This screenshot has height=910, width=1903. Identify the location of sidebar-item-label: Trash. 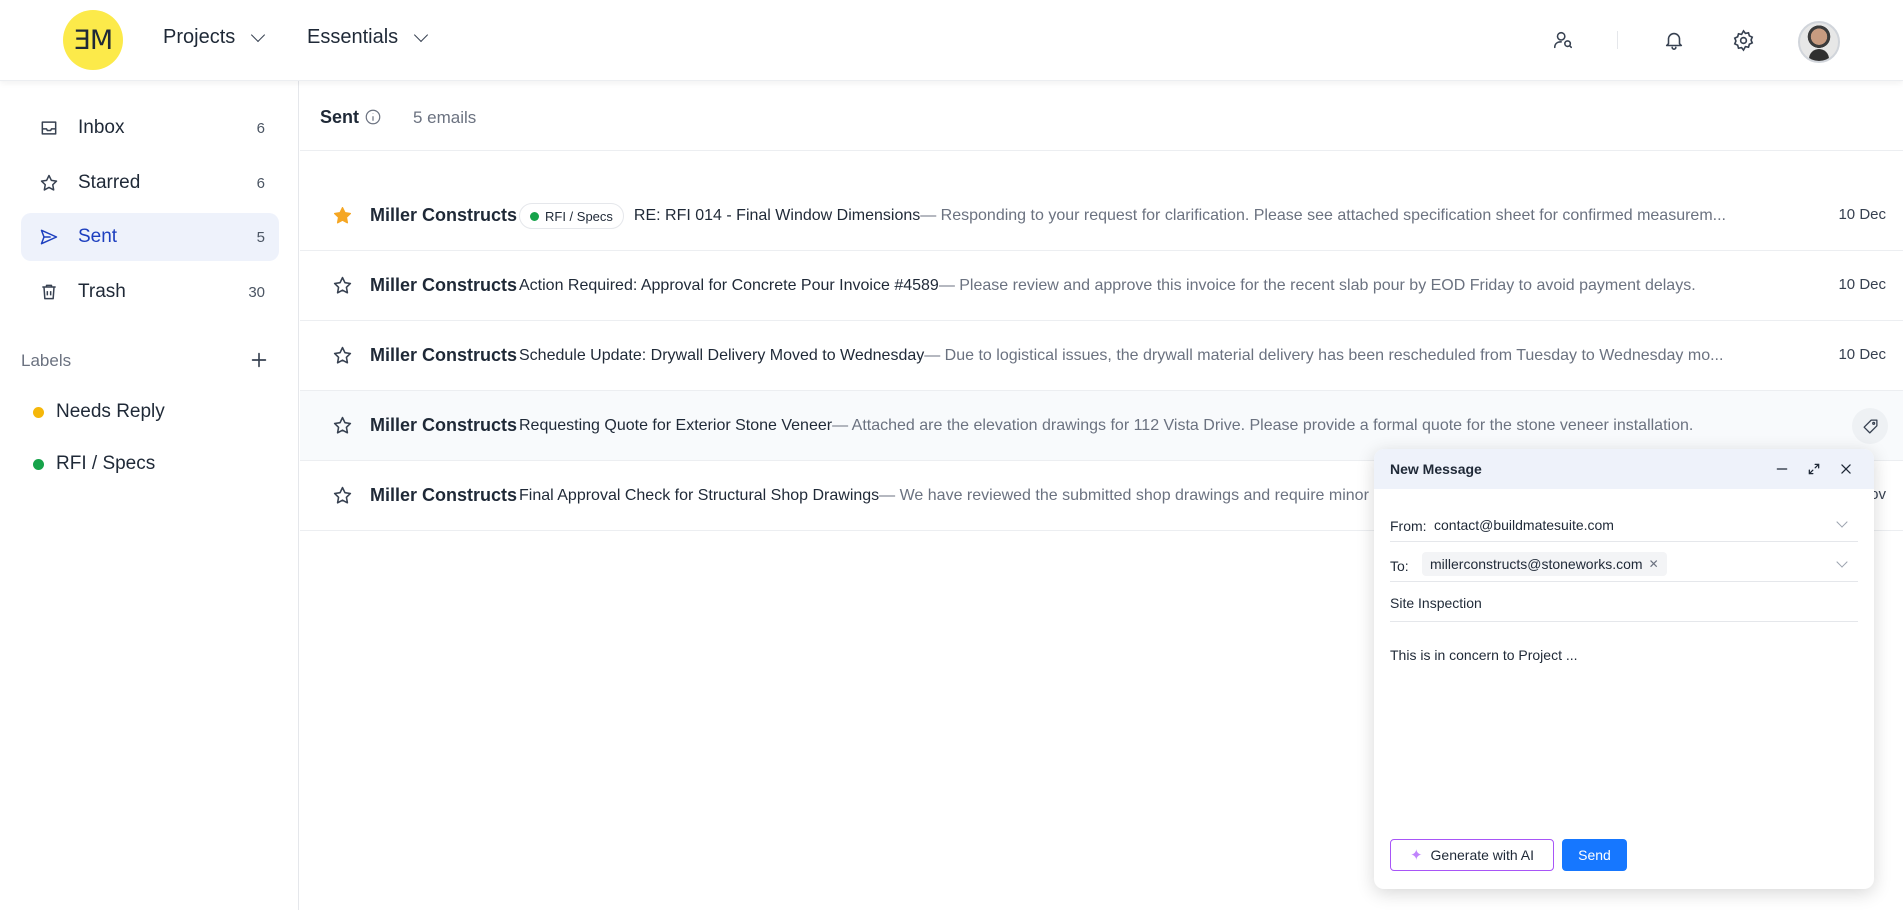
(102, 291).